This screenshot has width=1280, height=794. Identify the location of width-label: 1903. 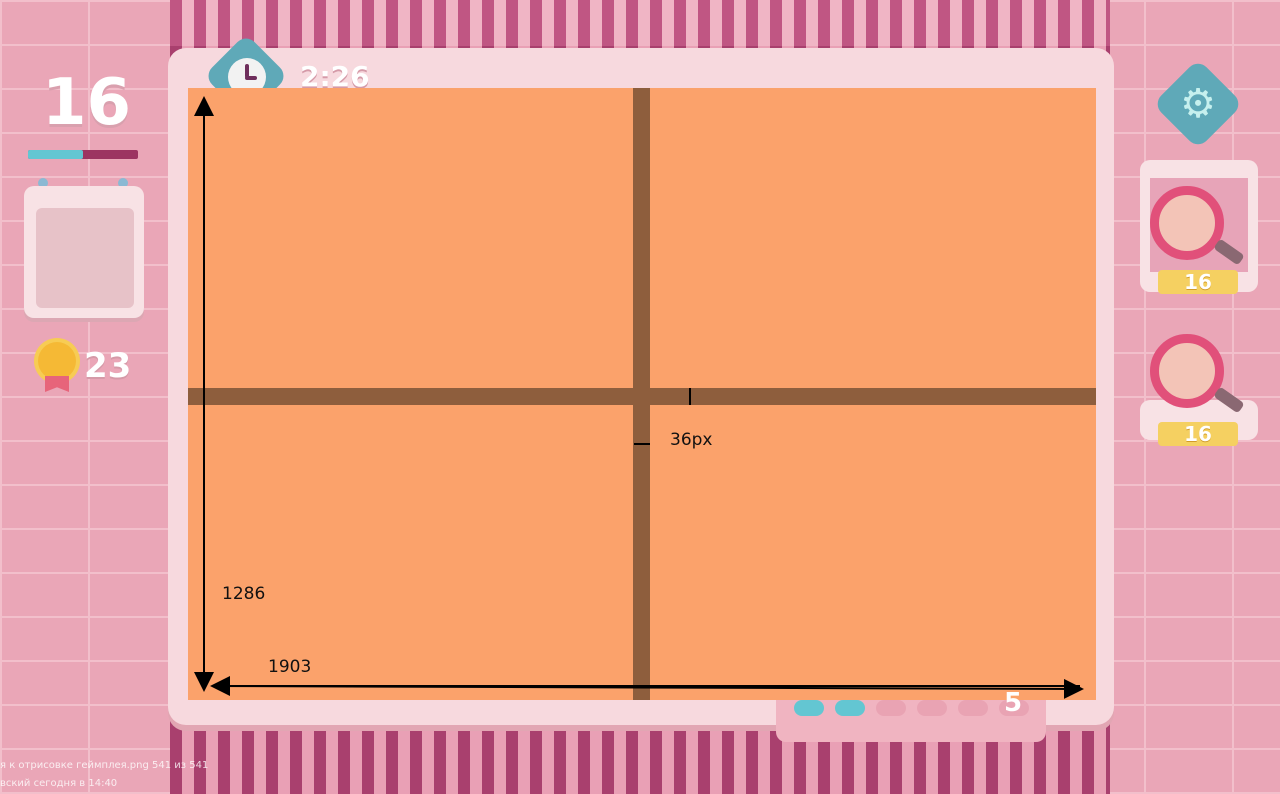
(290, 667).